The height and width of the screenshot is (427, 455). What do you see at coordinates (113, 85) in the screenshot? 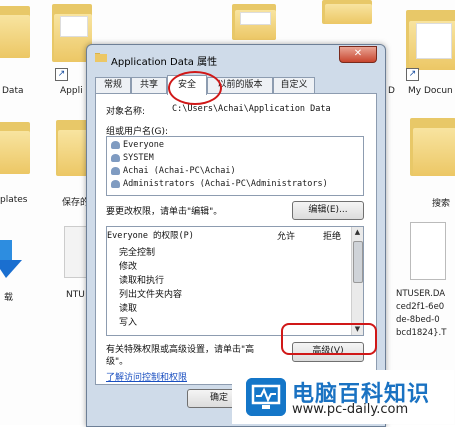
I see `tab-general: 常规` at bounding box center [113, 85].